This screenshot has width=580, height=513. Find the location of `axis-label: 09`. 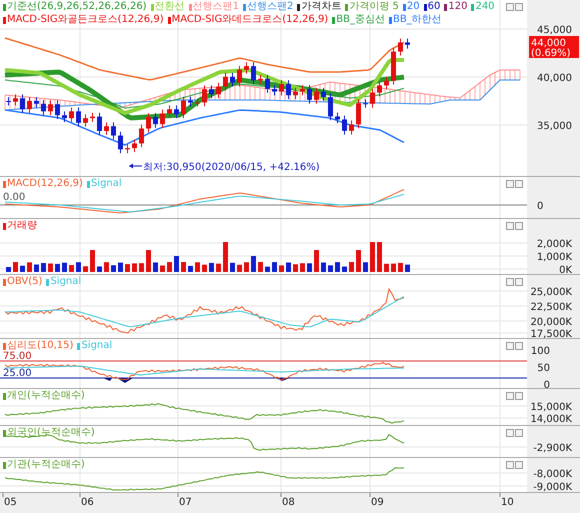

axis-label: 09 is located at coordinates (377, 502).